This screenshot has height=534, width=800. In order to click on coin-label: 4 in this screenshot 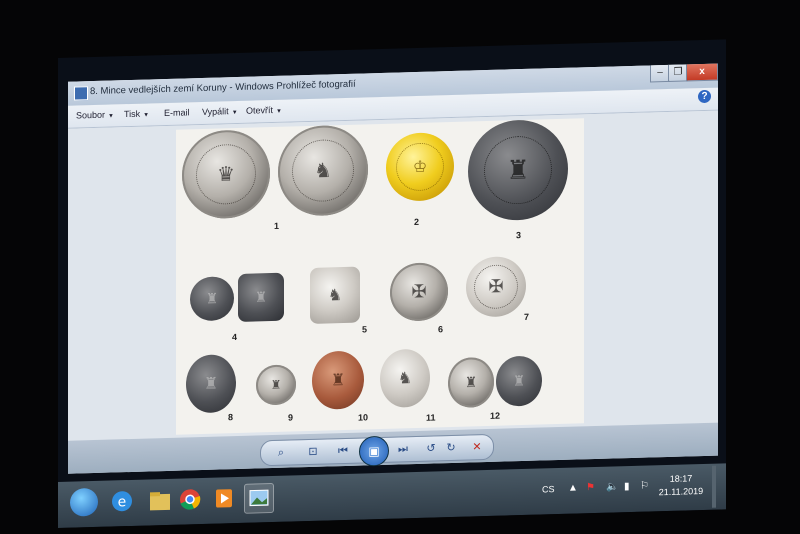, I will do `click(235, 337)`.